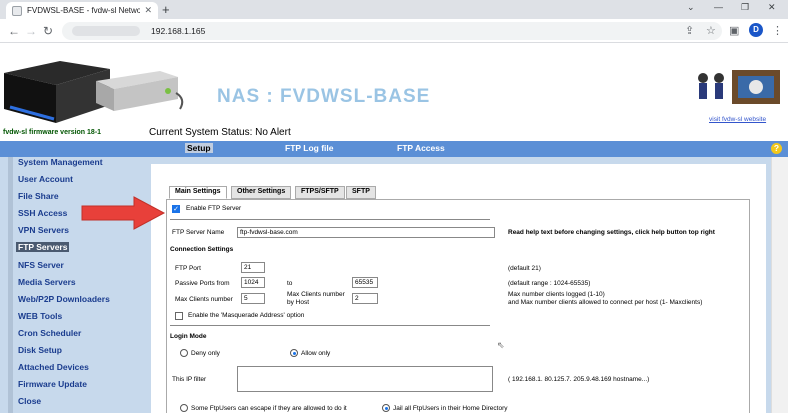  Describe the element at coordinates (691, 7) in the screenshot. I see `chevron-down-icon: ⌄` at that location.